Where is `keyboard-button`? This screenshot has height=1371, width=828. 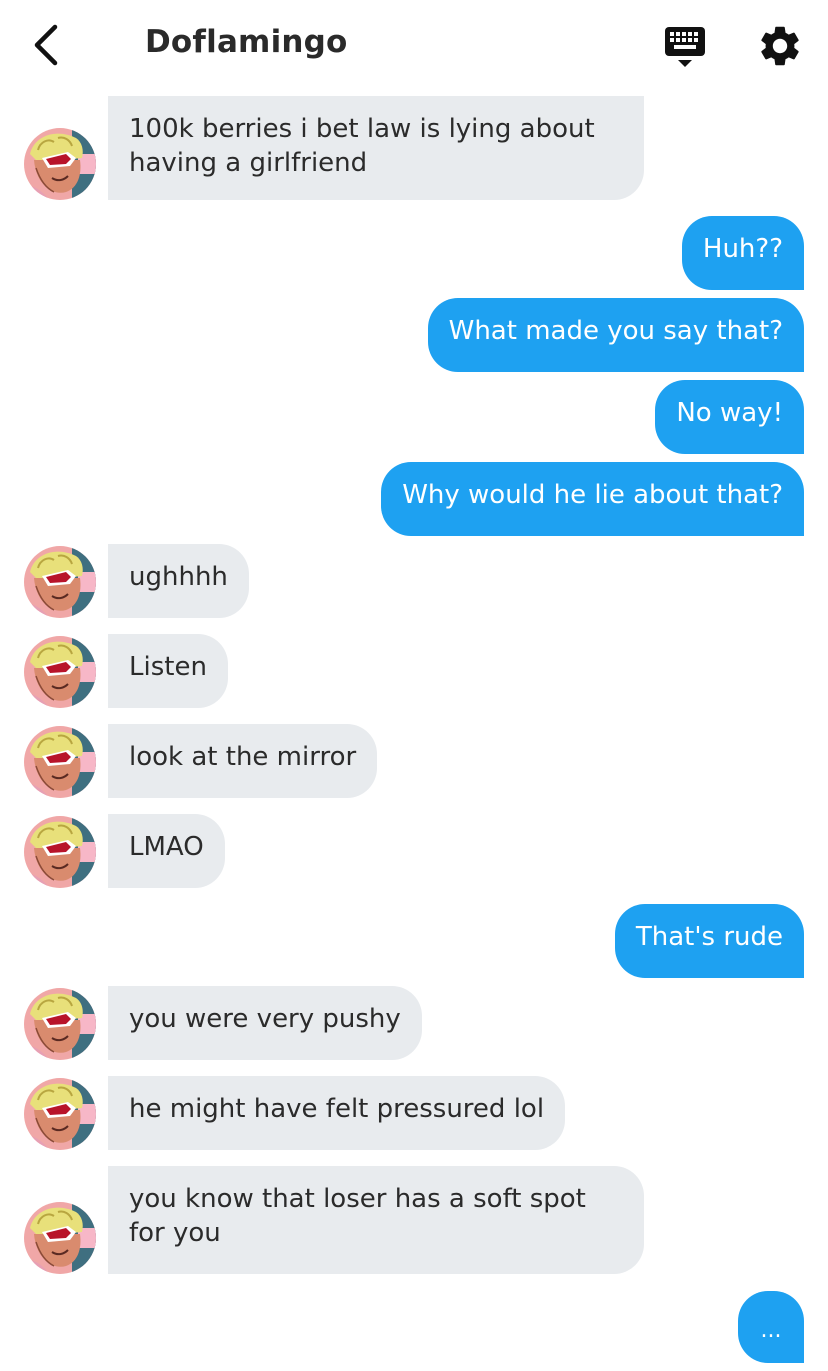 keyboard-button is located at coordinates (685, 47).